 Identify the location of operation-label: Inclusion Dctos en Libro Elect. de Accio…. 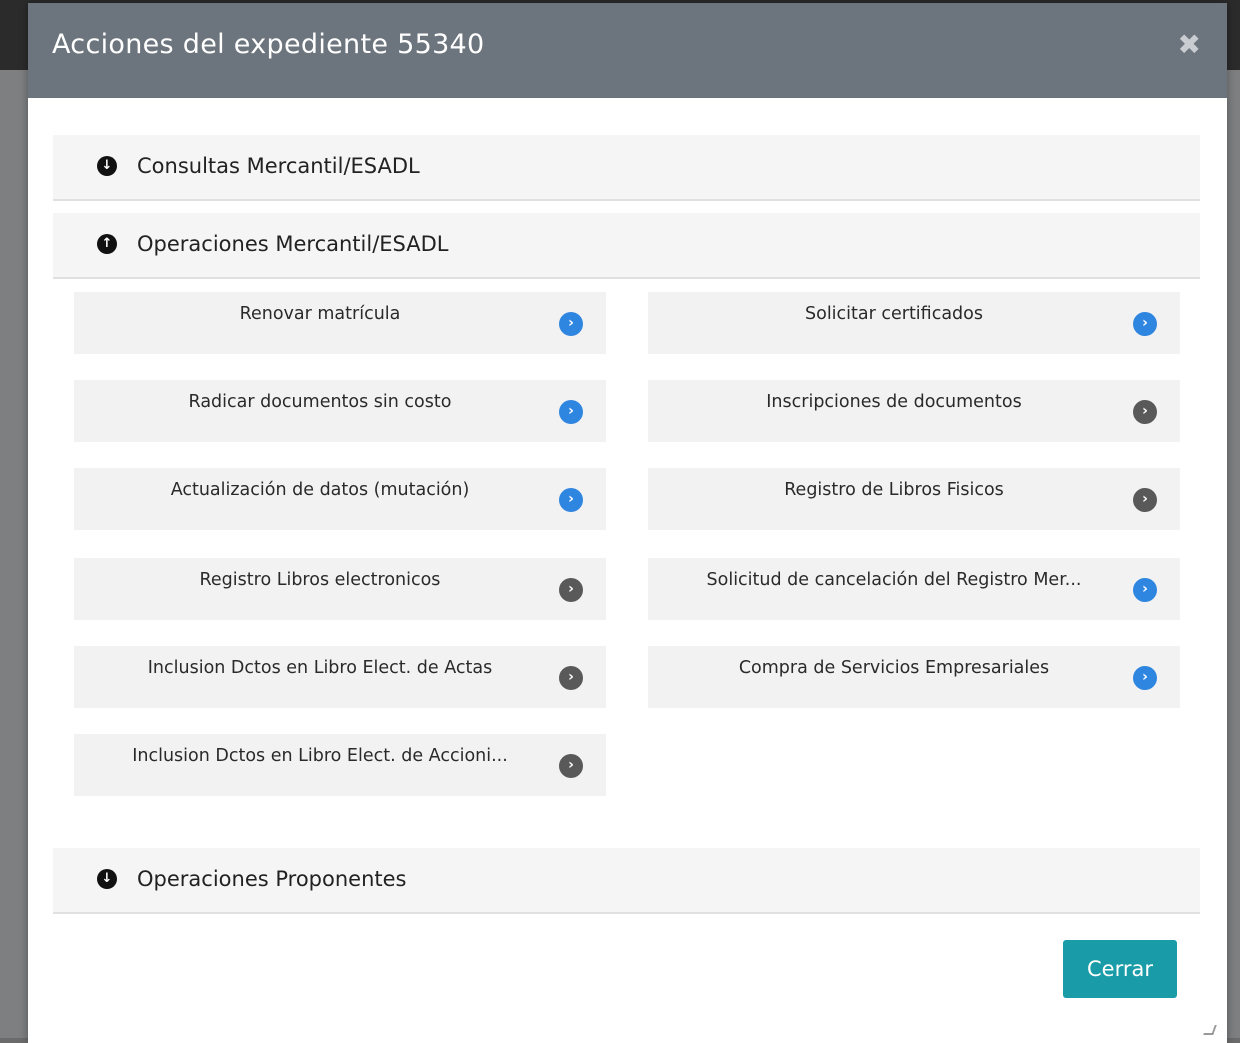
(320, 756).